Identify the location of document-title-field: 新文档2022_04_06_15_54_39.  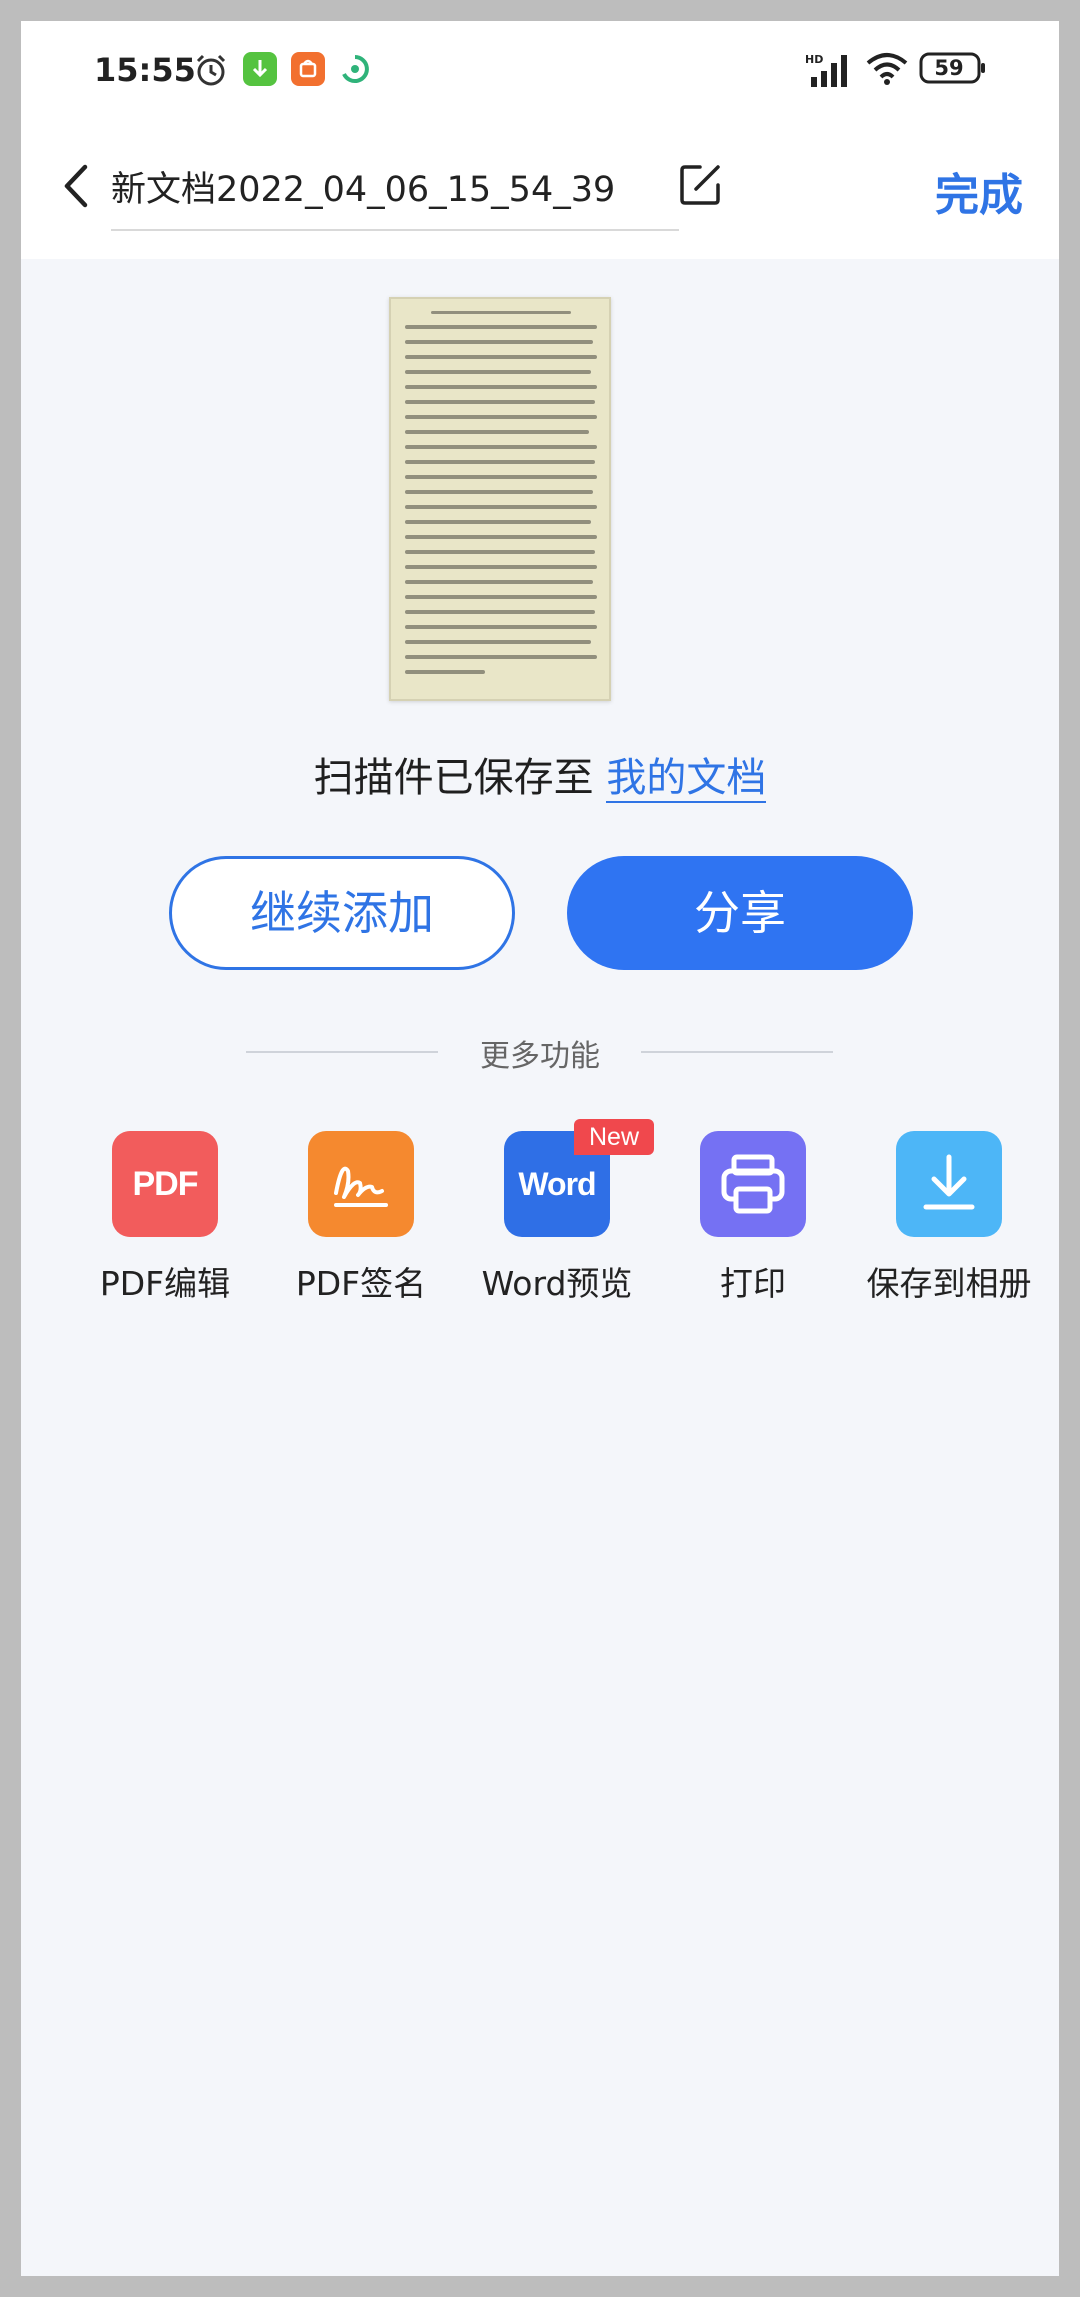
(363, 186).